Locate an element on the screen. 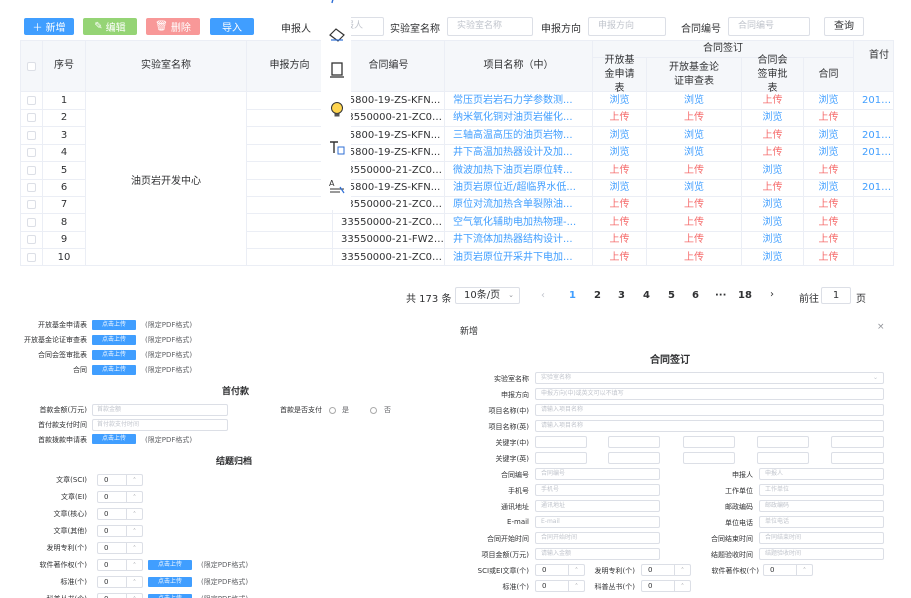 This screenshot has width=911, height=598. next-page-icon: › is located at coordinates (772, 294).